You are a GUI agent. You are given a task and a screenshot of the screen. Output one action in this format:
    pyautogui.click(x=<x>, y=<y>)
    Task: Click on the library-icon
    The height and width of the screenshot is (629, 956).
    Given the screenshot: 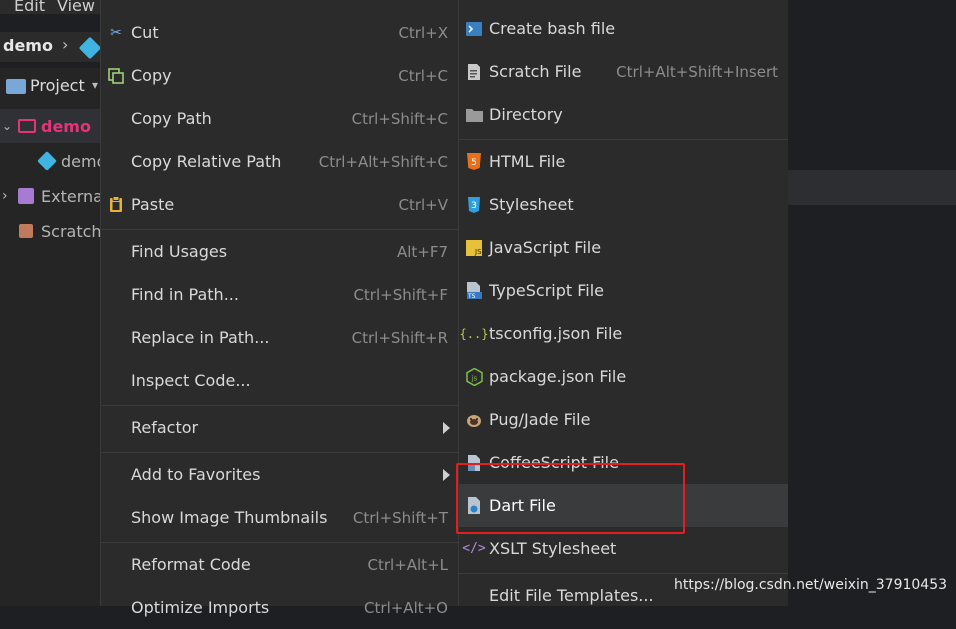 What is the action you would take?
    pyautogui.click(x=26, y=196)
    